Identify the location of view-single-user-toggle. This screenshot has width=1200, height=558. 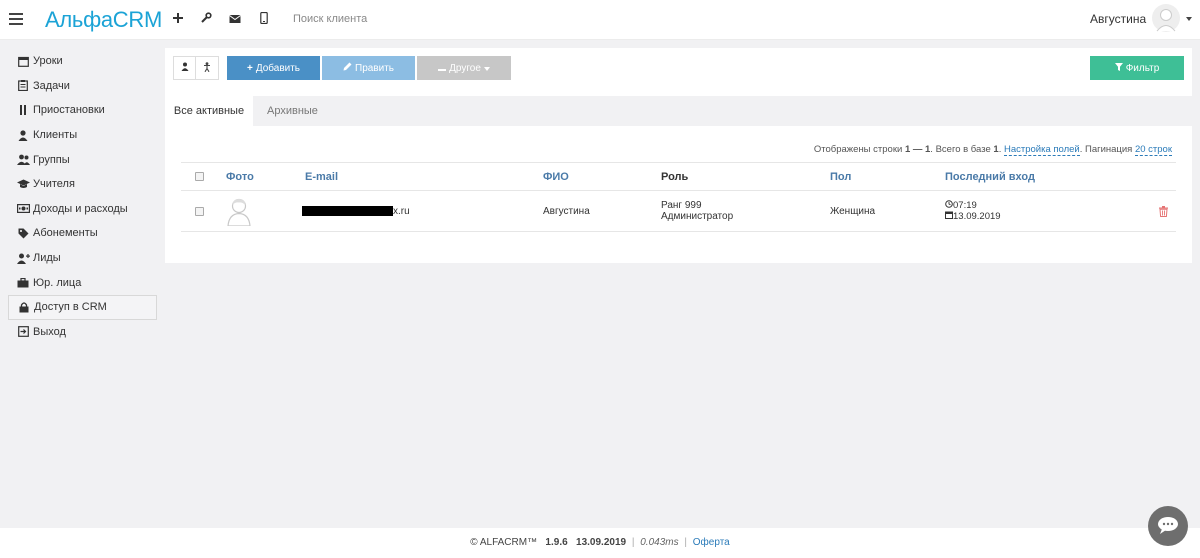
(184, 68).